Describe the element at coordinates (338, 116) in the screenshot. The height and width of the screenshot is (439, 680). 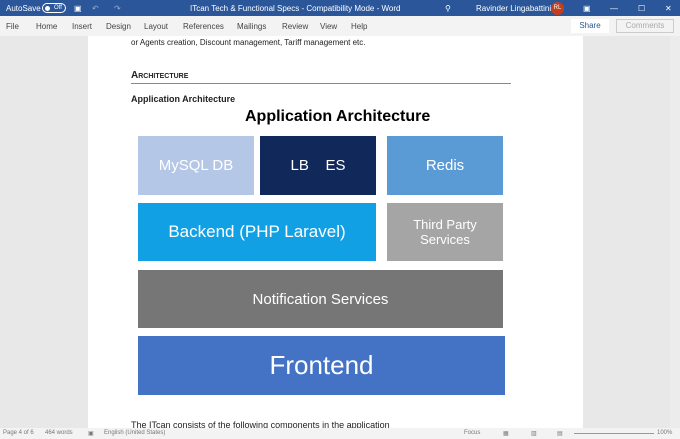
I see `diagram-title: Application Architecture` at that location.